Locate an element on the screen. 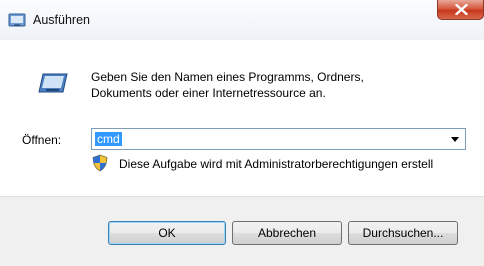 The image size is (484, 266). run-program-icon is located at coordinates (53, 83).